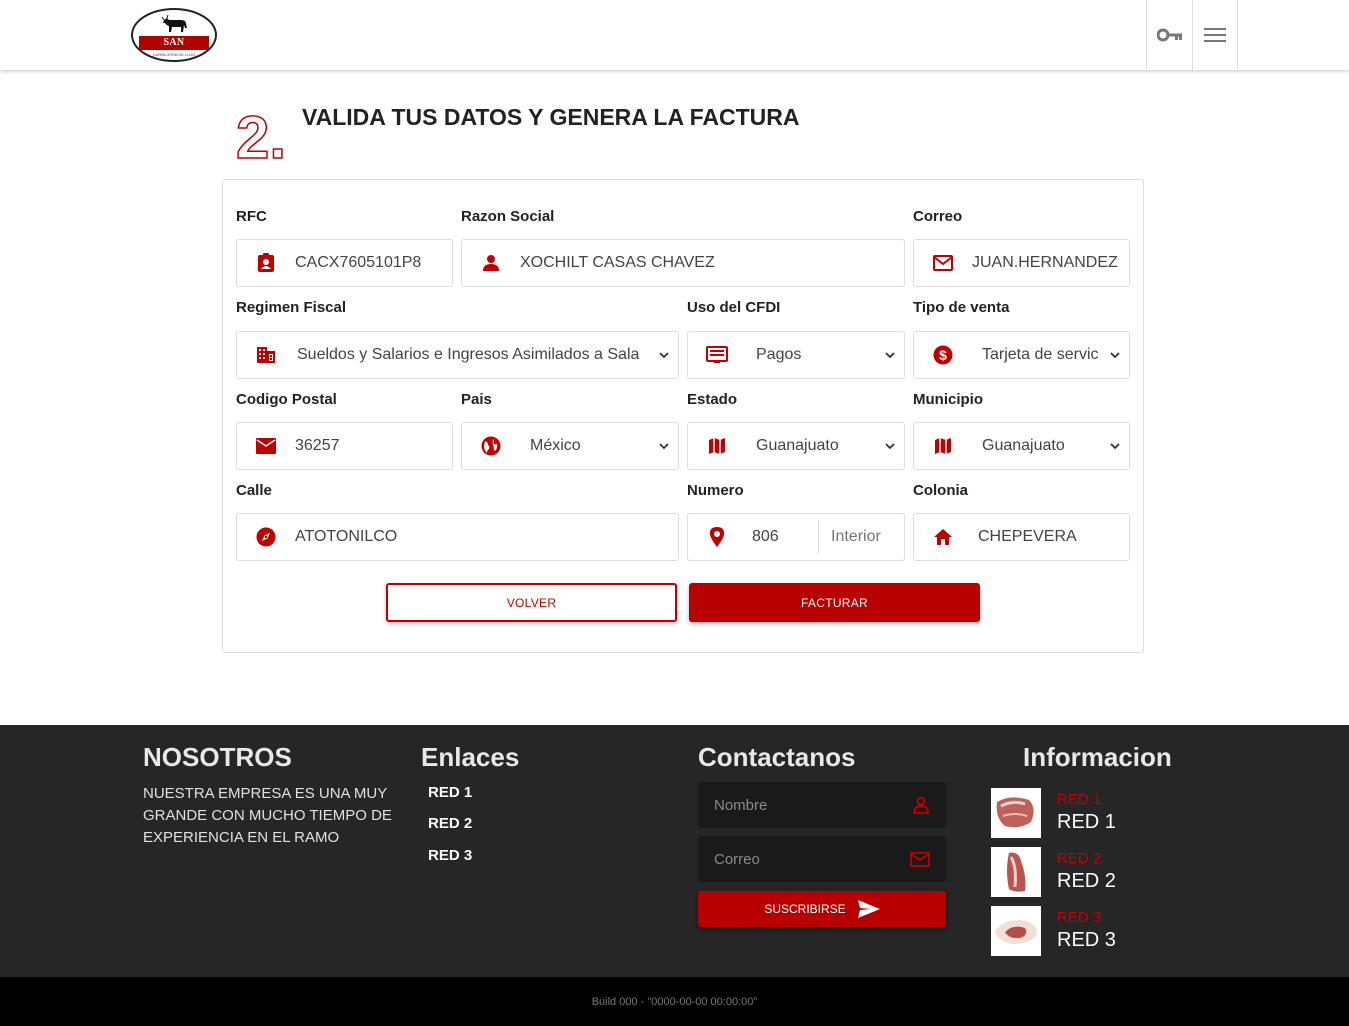 The width and height of the screenshot is (1349, 1026). What do you see at coordinates (796, 537) in the screenshot?
I see `numero-field: 806 Interior` at bounding box center [796, 537].